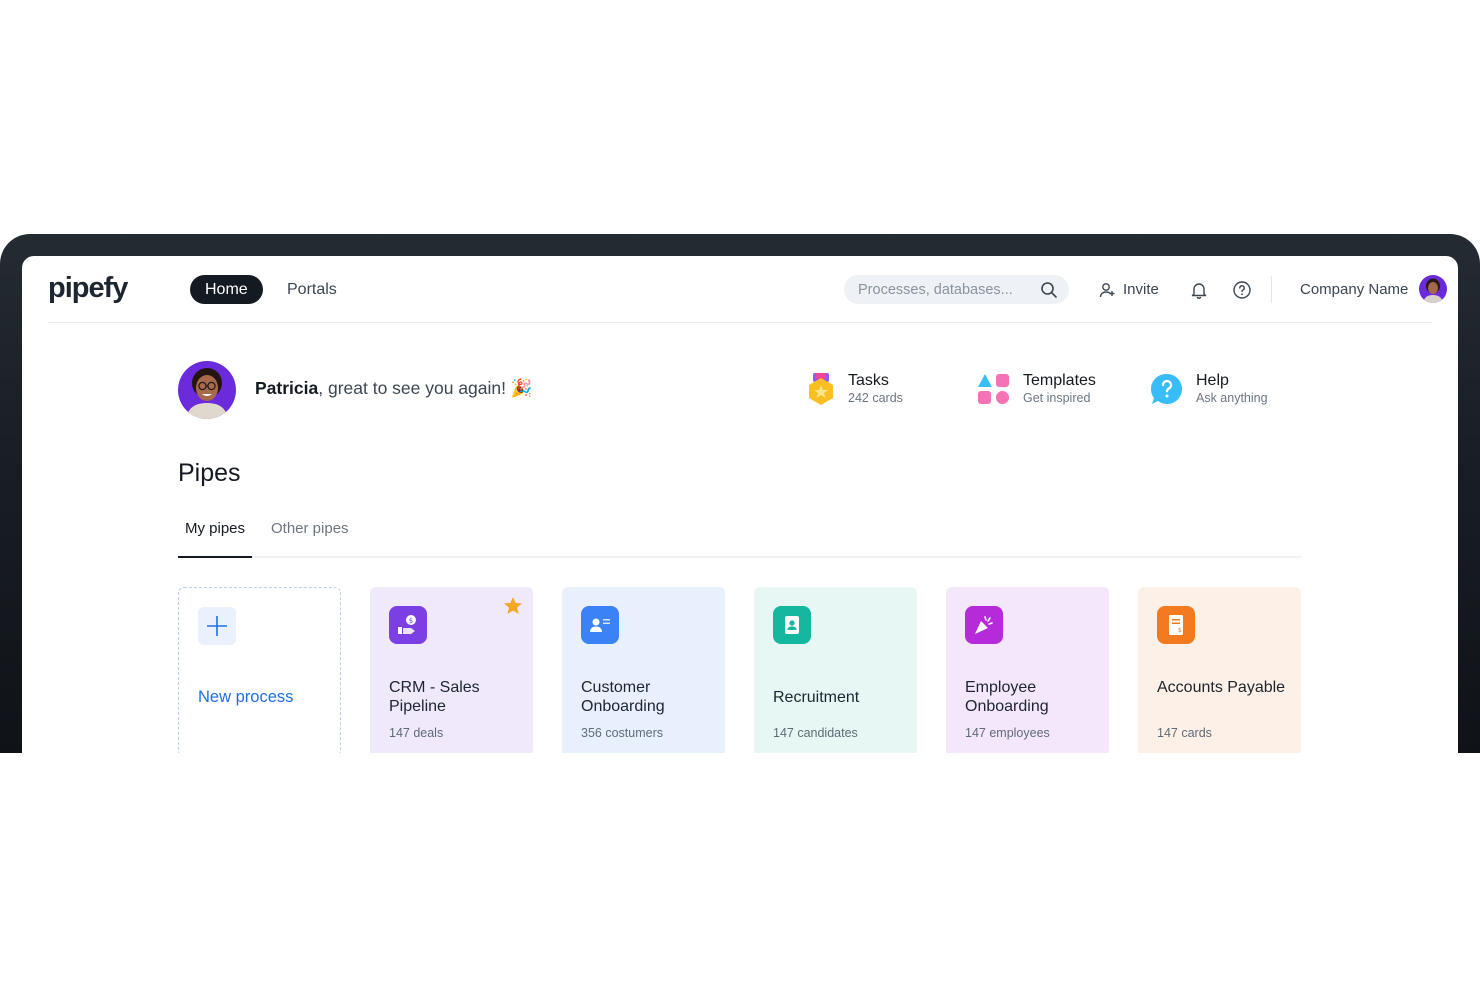  What do you see at coordinates (1057, 398) in the screenshot?
I see `shortcut-subtitle: Get inspired` at bounding box center [1057, 398].